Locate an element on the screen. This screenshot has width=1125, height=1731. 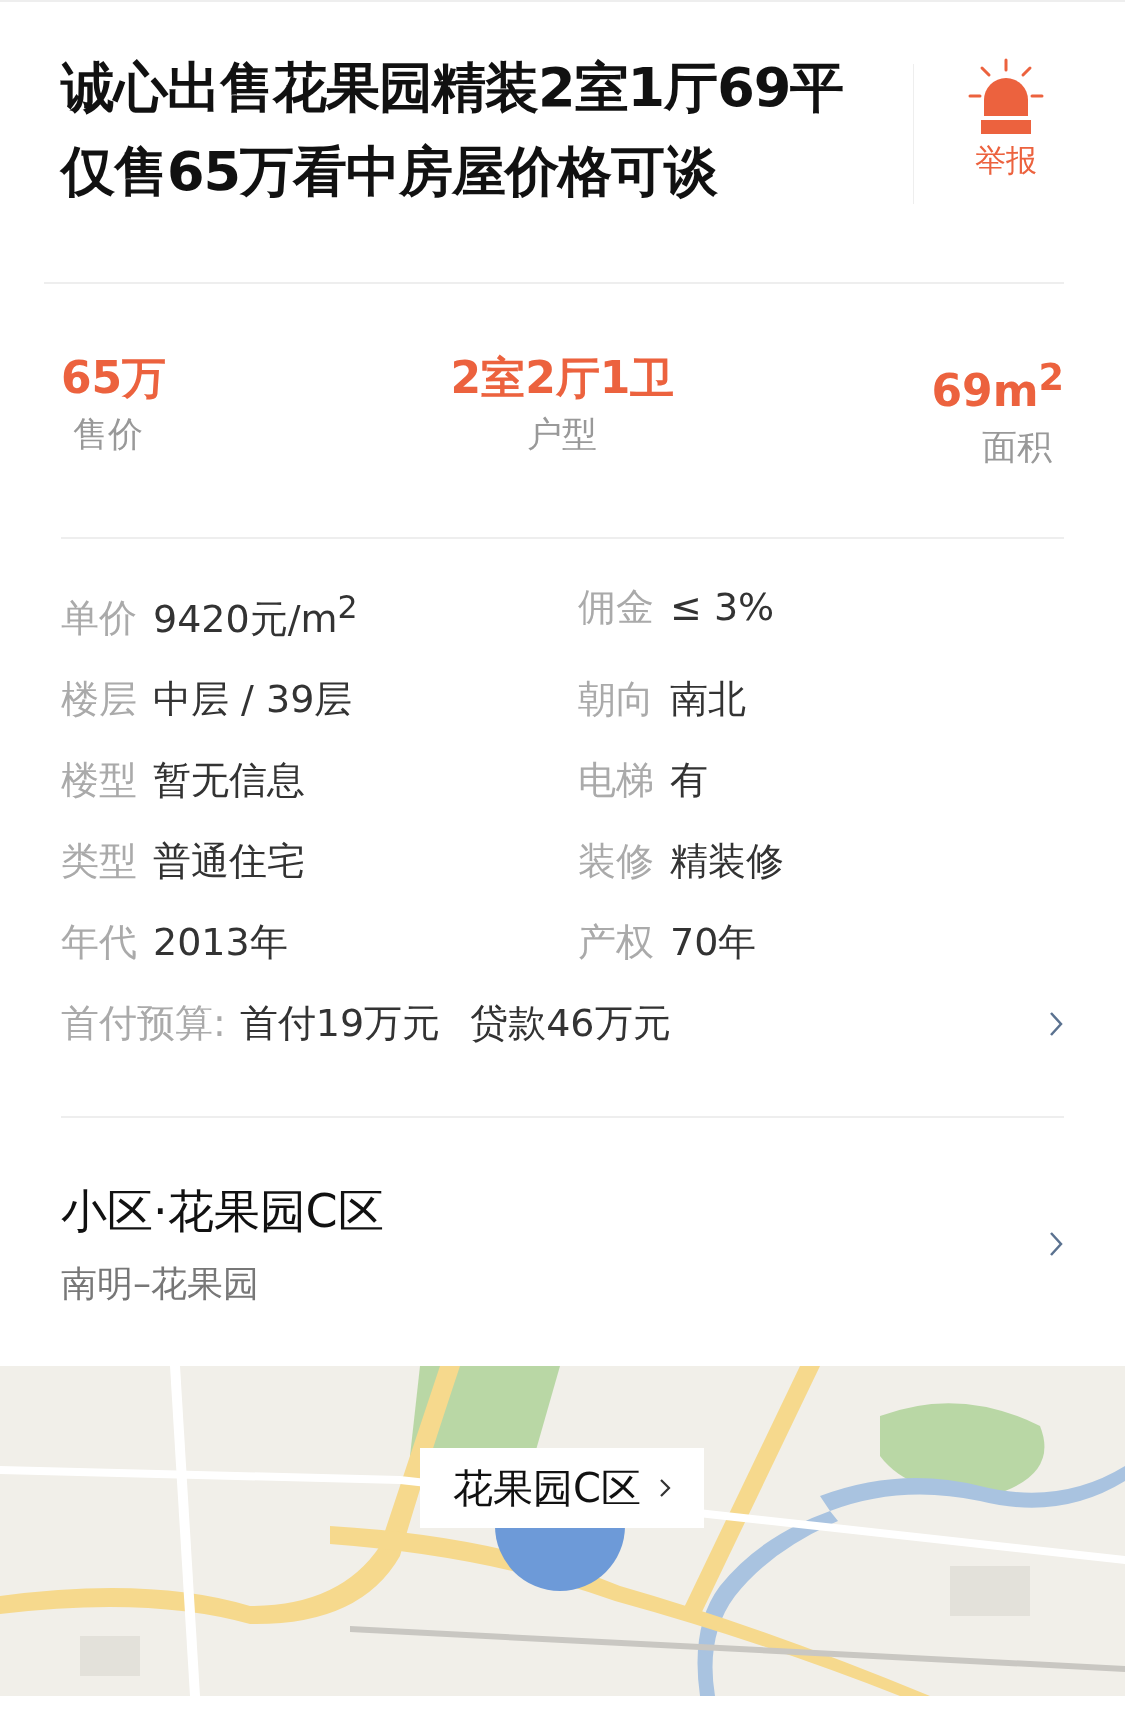
stat-value: 2室2厅1卫 is located at coordinates (562, 378).